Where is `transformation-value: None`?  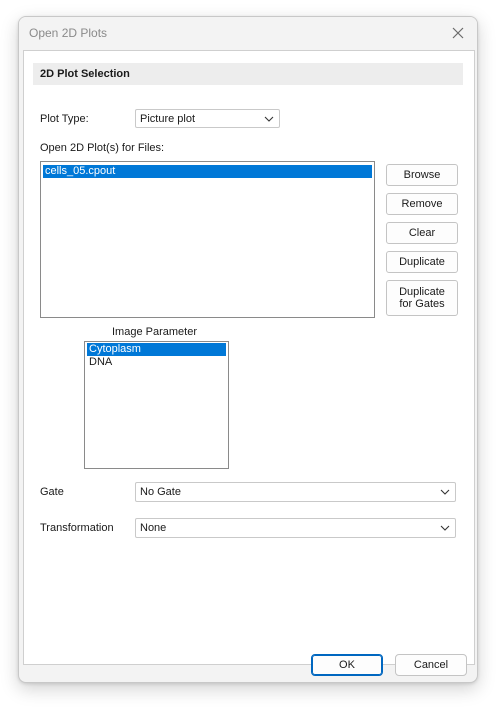
transformation-value: None is located at coordinates (153, 528).